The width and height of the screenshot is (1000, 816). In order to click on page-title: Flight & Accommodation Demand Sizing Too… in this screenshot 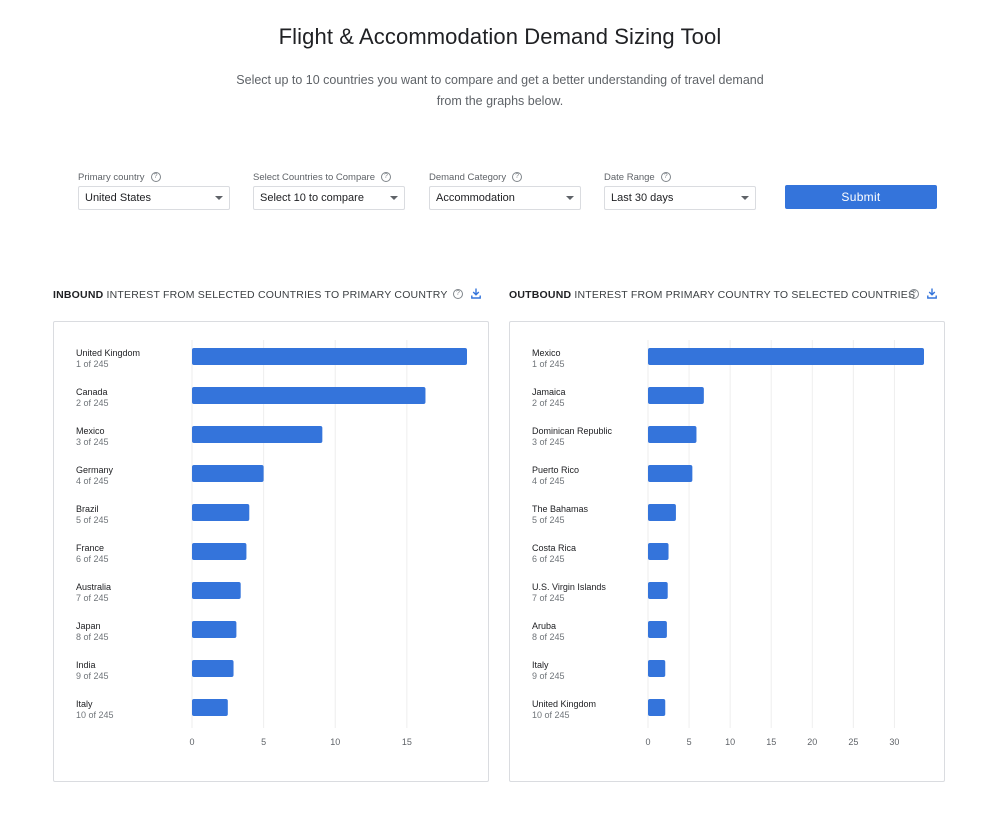, I will do `click(500, 36)`.